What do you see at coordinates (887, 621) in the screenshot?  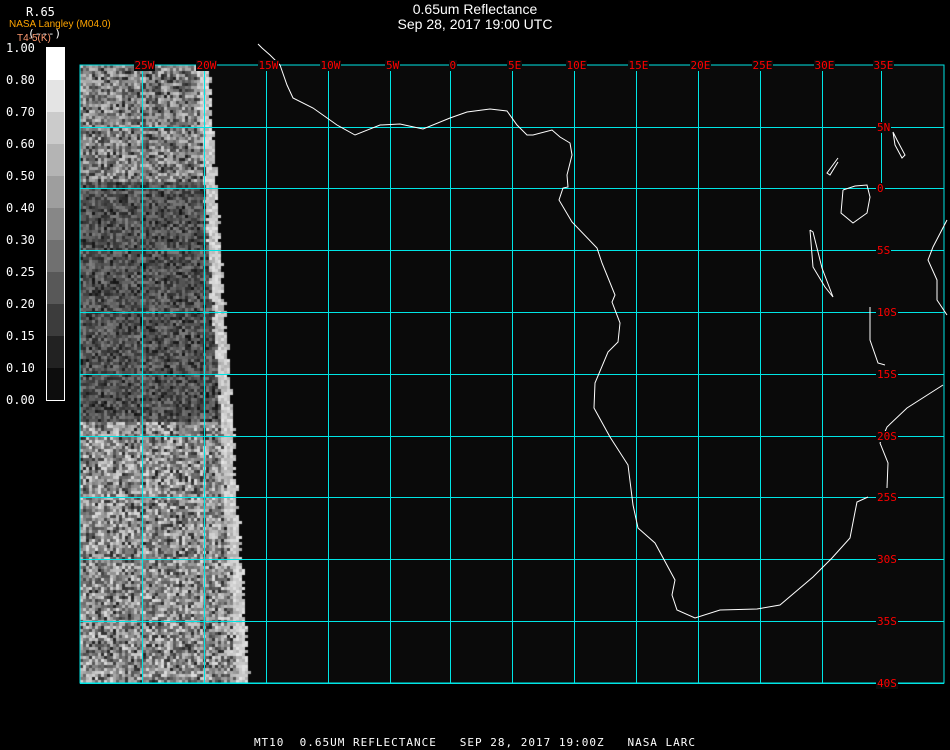 I see `grid-label: 35S` at bounding box center [887, 621].